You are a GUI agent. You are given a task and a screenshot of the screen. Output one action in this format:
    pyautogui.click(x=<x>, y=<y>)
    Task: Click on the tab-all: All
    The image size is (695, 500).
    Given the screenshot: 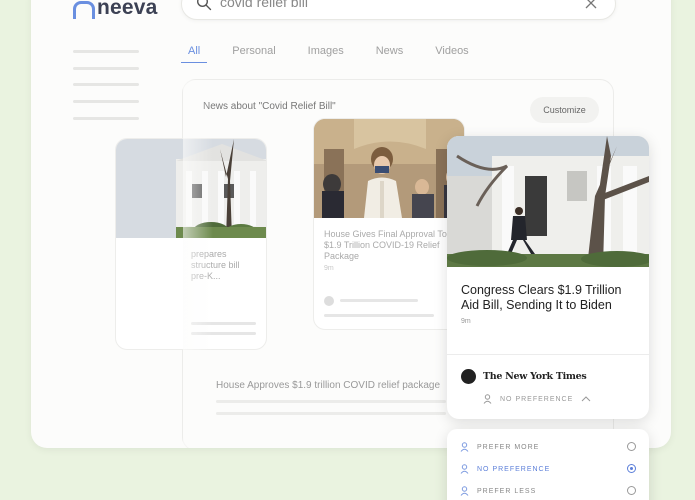 What is the action you would take?
    pyautogui.click(x=194, y=54)
    